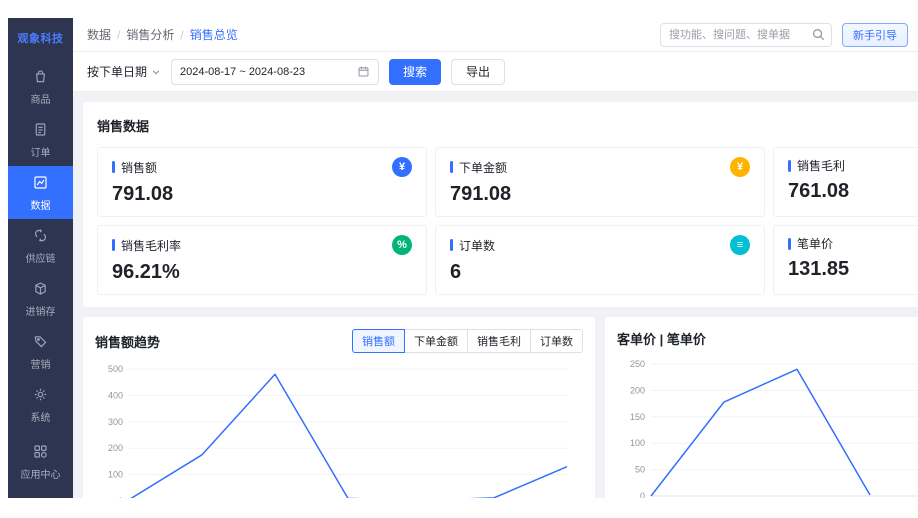 This screenshot has height=518, width=918. What do you see at coordinates (40, 100) in the screenshot?
I see `sidebar-item-label: 商品` at bounding box center [40, 100].